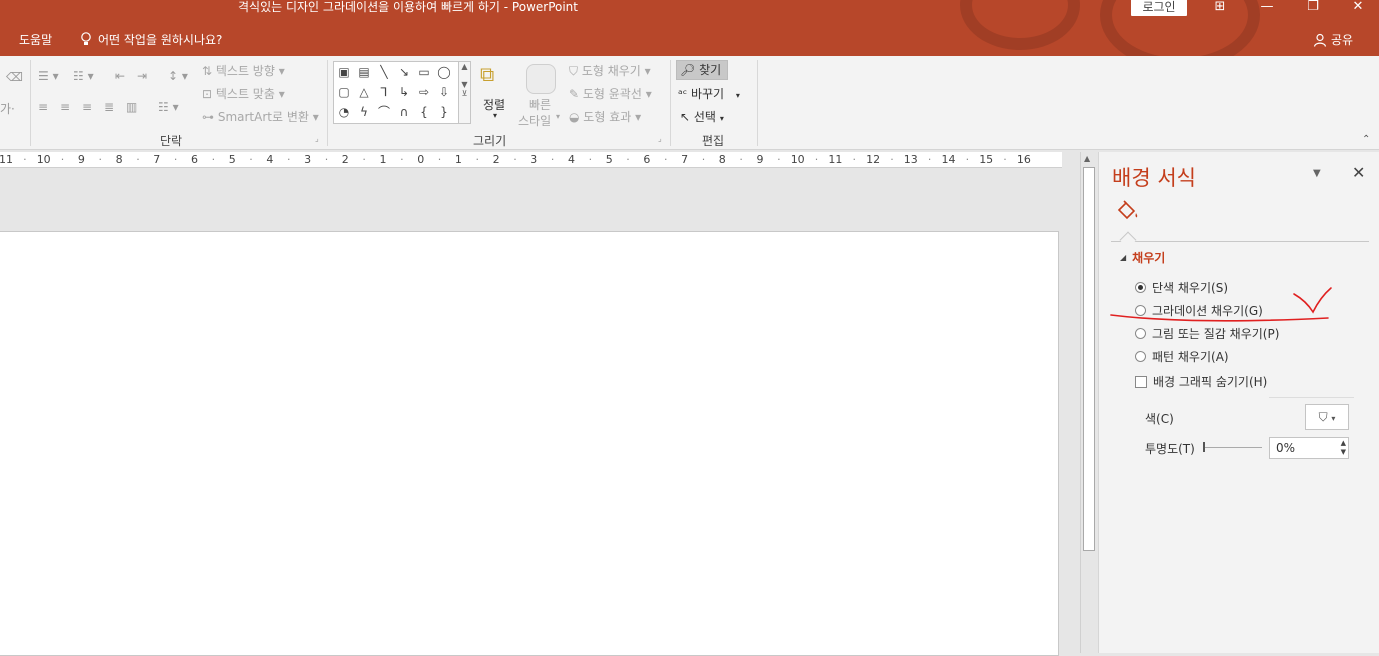 The image size is (1379, 656). I want to click on drawing-launcher-icon: ⌟, so click(660, 138).